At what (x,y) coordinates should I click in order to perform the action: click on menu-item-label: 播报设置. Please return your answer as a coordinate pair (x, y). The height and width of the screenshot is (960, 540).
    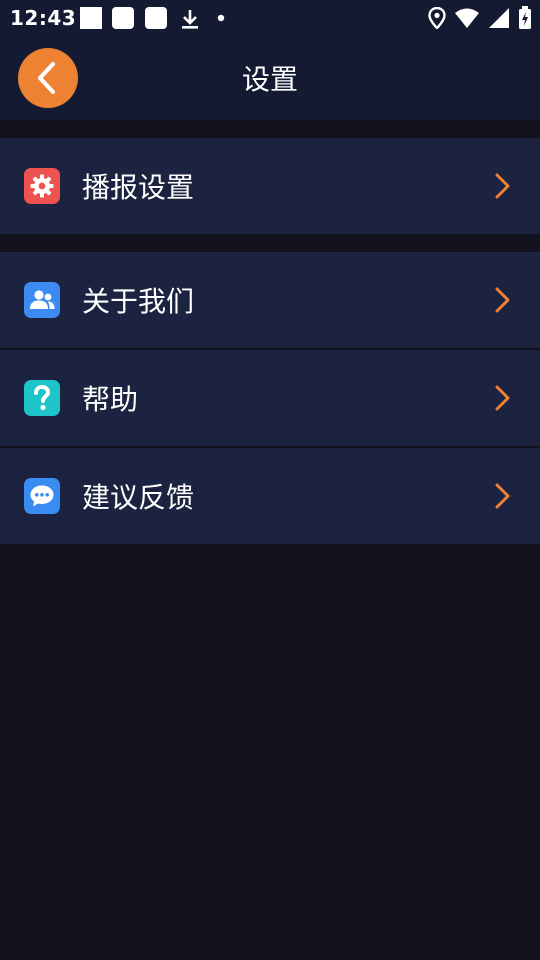
    Looking at the image, I should click on (138, 187).